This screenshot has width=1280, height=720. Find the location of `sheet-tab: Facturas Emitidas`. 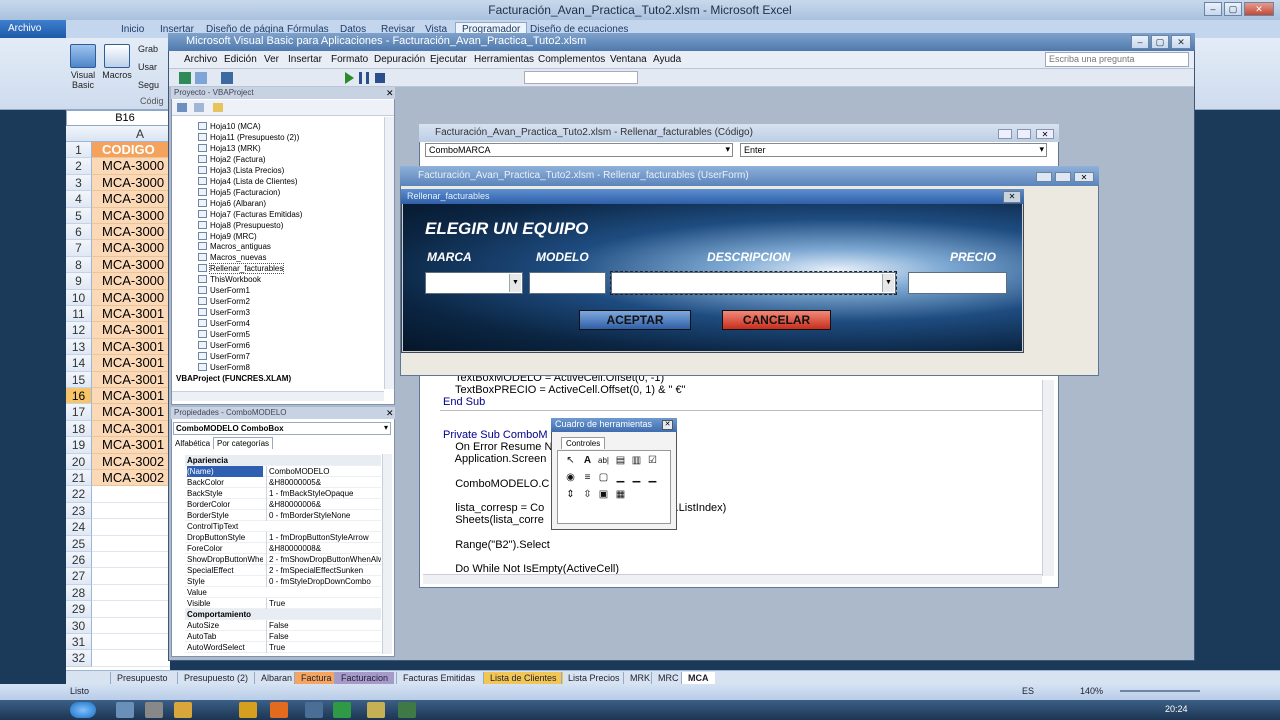

sheet-tab: Facturas Emitidas is located at coordinates (438, 678).